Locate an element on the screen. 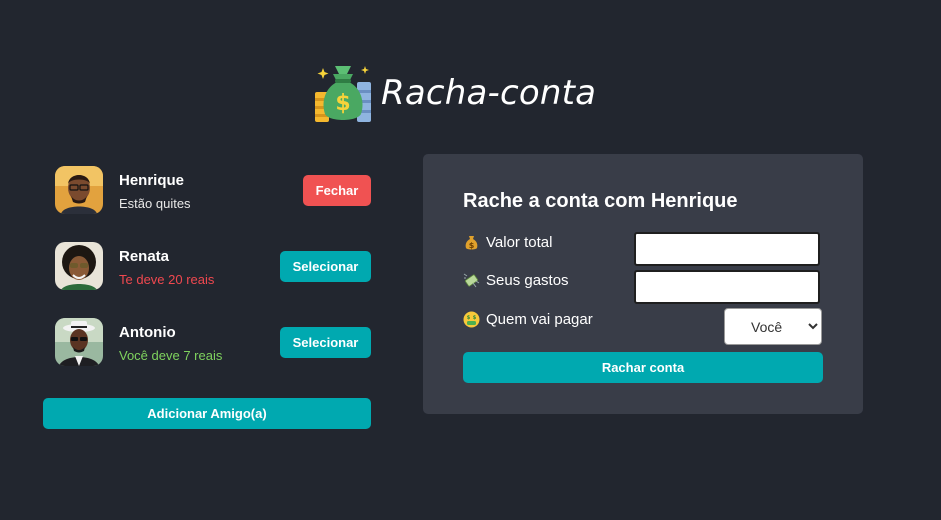 This screenshot has width=941, height=520. expenses-text: Seus gastos is located at coordinates (527, 280).